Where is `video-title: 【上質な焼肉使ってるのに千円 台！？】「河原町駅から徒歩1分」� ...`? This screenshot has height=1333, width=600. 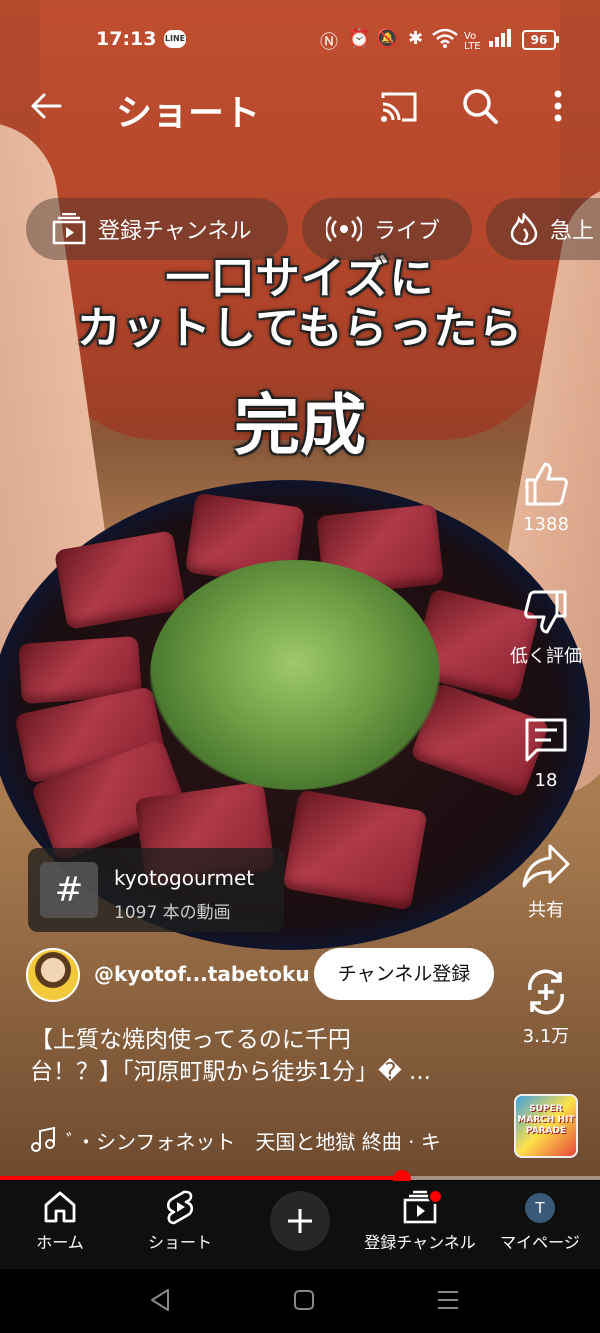
video-title: 【上質な焼肉使ってるのに千円 台！？】「河原町駅から徒歩1分」� ... is located at coordinates (265, 1056).